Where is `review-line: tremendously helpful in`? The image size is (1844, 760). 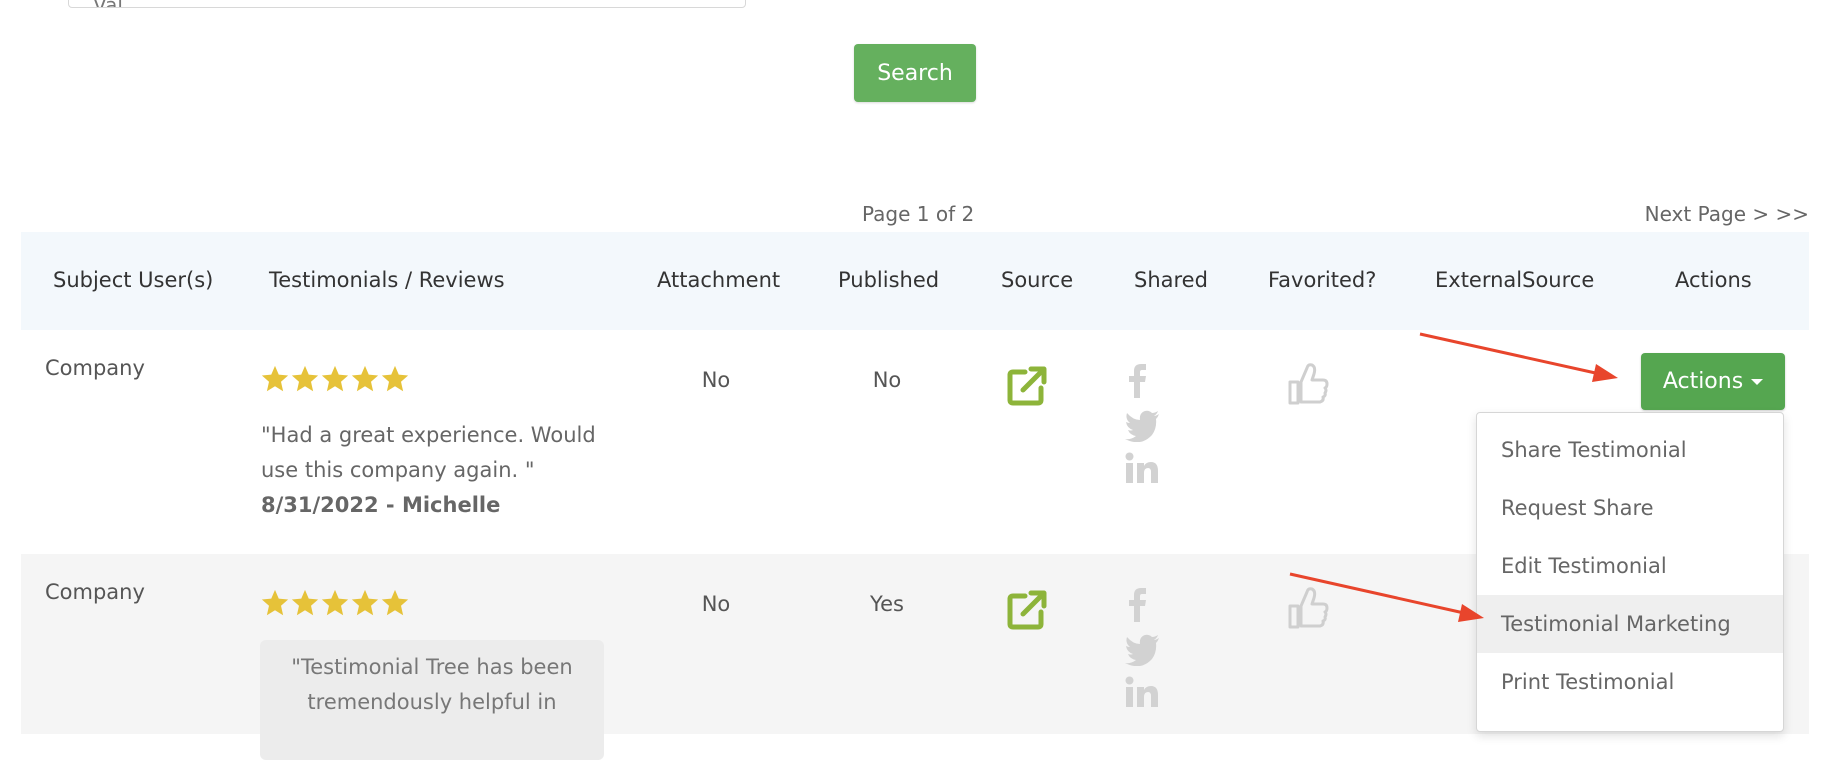
review-line: tremendously helpful in is located at coordinates (432, 702).